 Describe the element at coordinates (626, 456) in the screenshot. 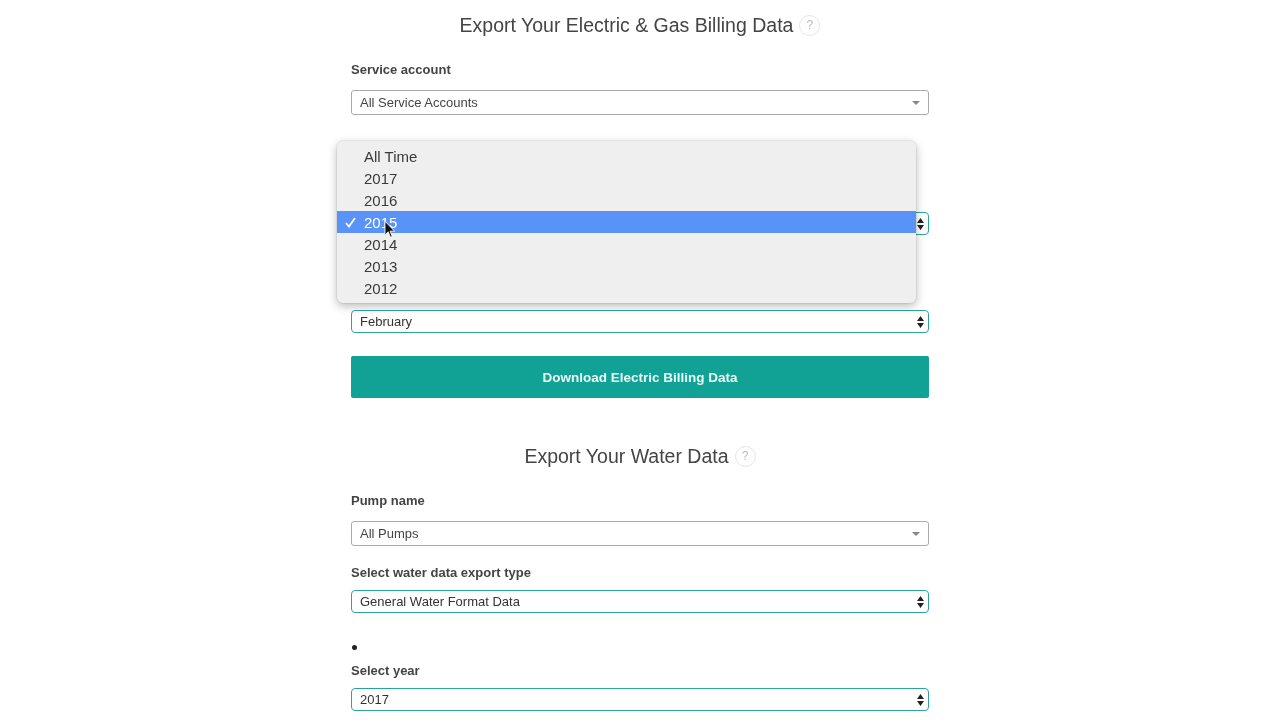

I see `section-title: Export Your Water Data` at that location.